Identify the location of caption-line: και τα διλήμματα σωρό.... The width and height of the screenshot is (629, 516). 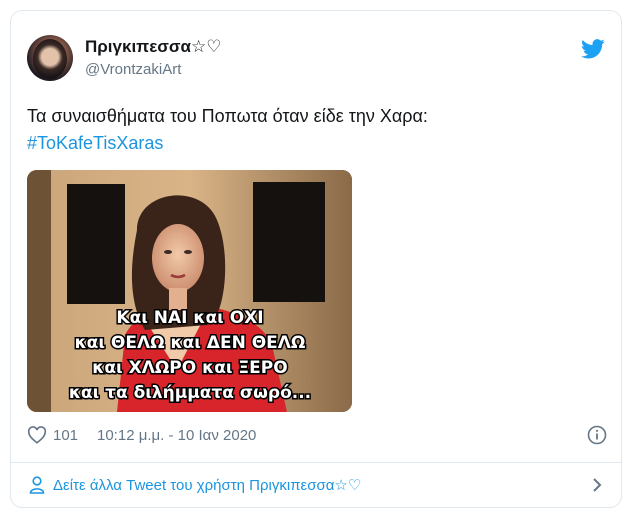
(190, 393).